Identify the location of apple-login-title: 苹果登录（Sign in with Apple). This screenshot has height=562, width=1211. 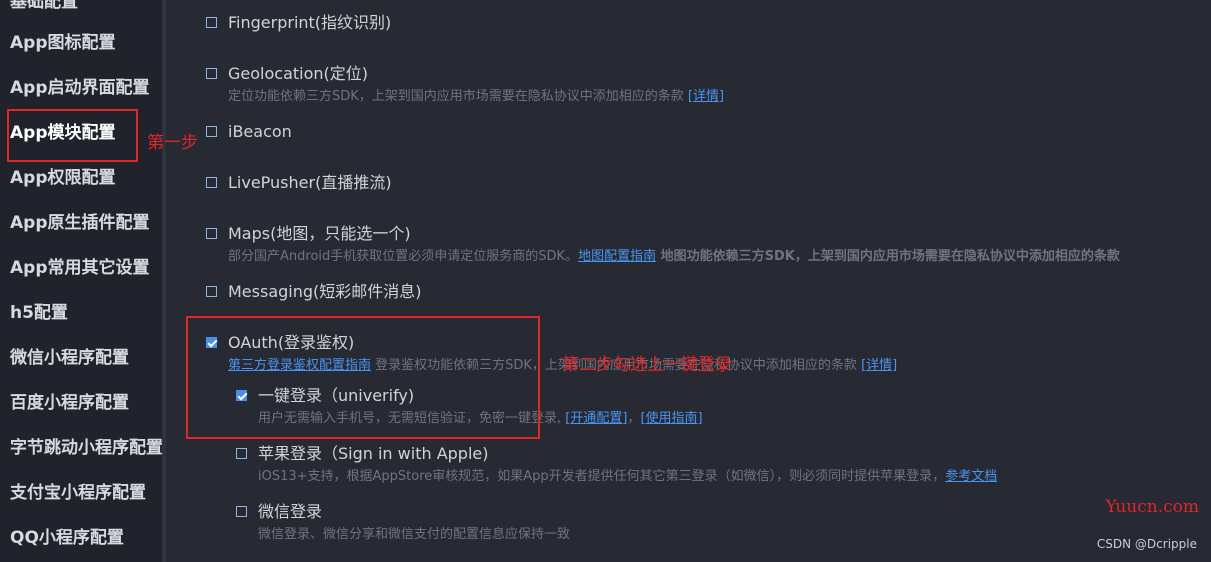
(373, 453).